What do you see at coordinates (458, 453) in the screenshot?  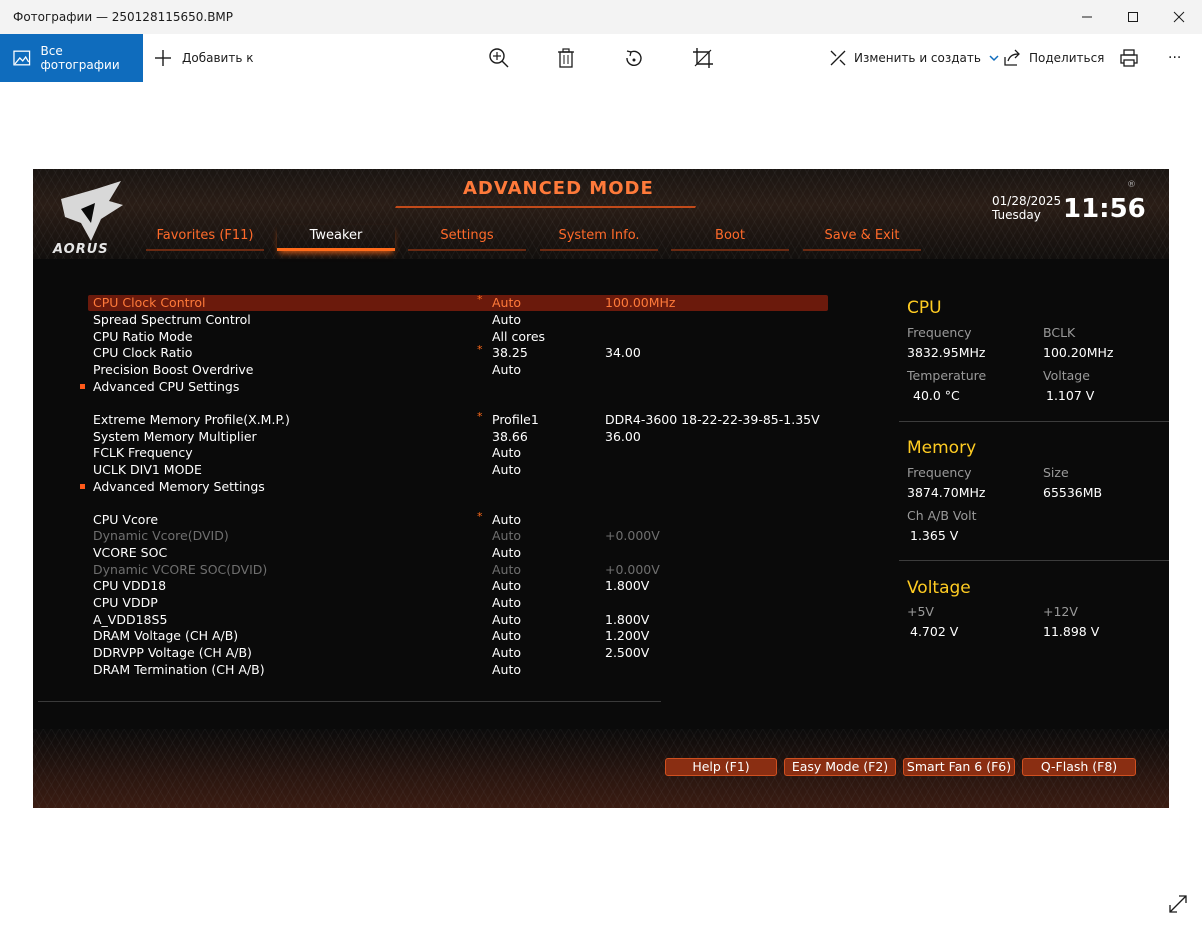 I see `setting-row: FCLK Frequency Auto` at bounding box center [458, 453].